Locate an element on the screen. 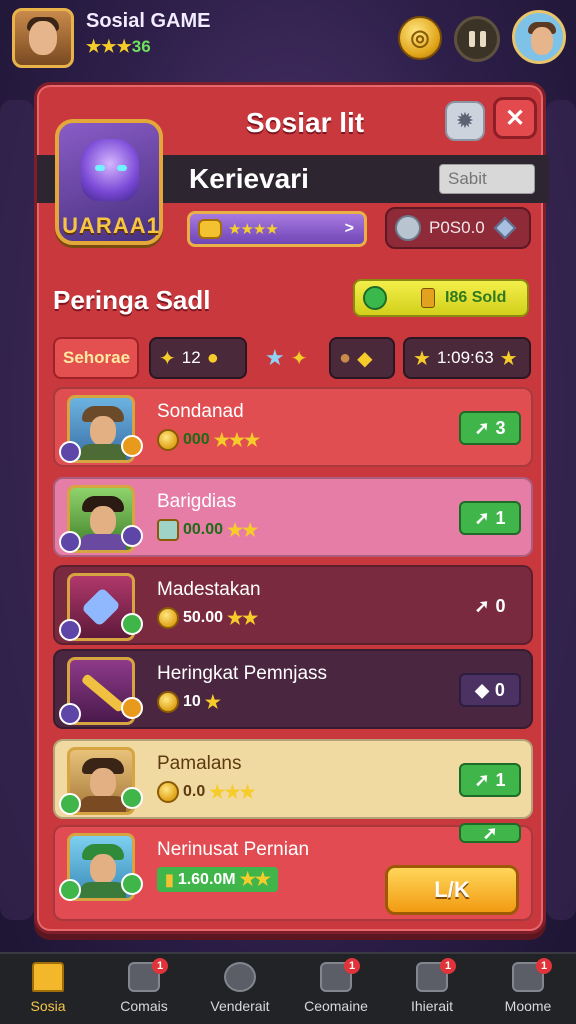 The width and height of the screenshot is (576, 1024). rating-stars-icon: ★★★ is located at coordinates (109, 46).